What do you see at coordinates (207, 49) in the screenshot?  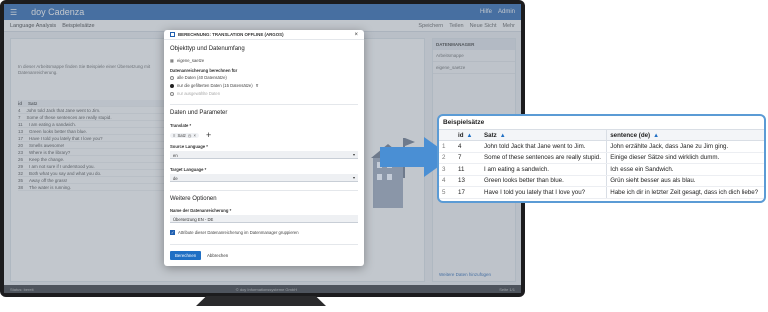 I see `section-object-type: Objekttyp und Datenumfang` at bounding box center [207, 49].